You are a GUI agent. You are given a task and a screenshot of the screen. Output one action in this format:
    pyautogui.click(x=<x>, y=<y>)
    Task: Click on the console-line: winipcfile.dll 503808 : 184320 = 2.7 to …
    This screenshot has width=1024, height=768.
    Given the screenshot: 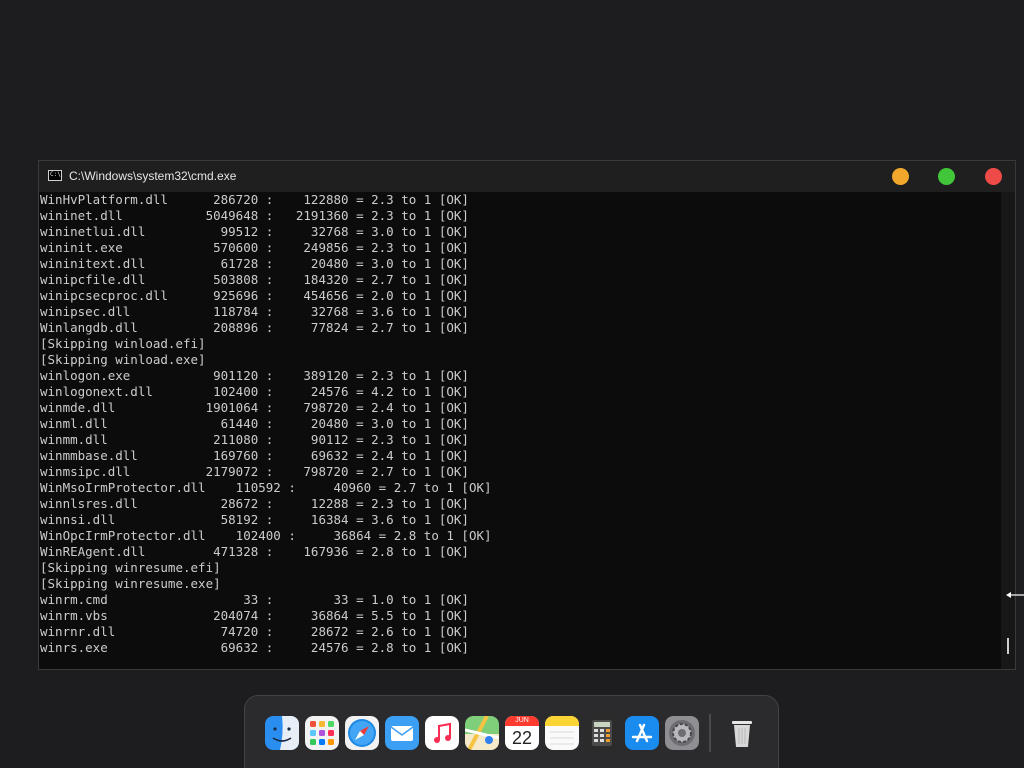 What is the action you would take?
    pyautogui.click(x=254, y=279)
    